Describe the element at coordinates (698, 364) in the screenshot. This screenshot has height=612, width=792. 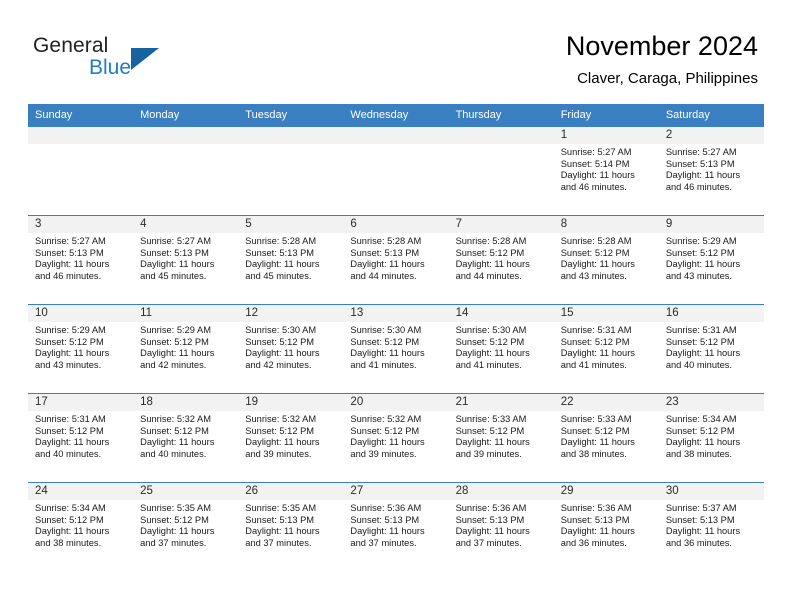
I see `daylight-text-line2: and 40 minutes.` at that location.